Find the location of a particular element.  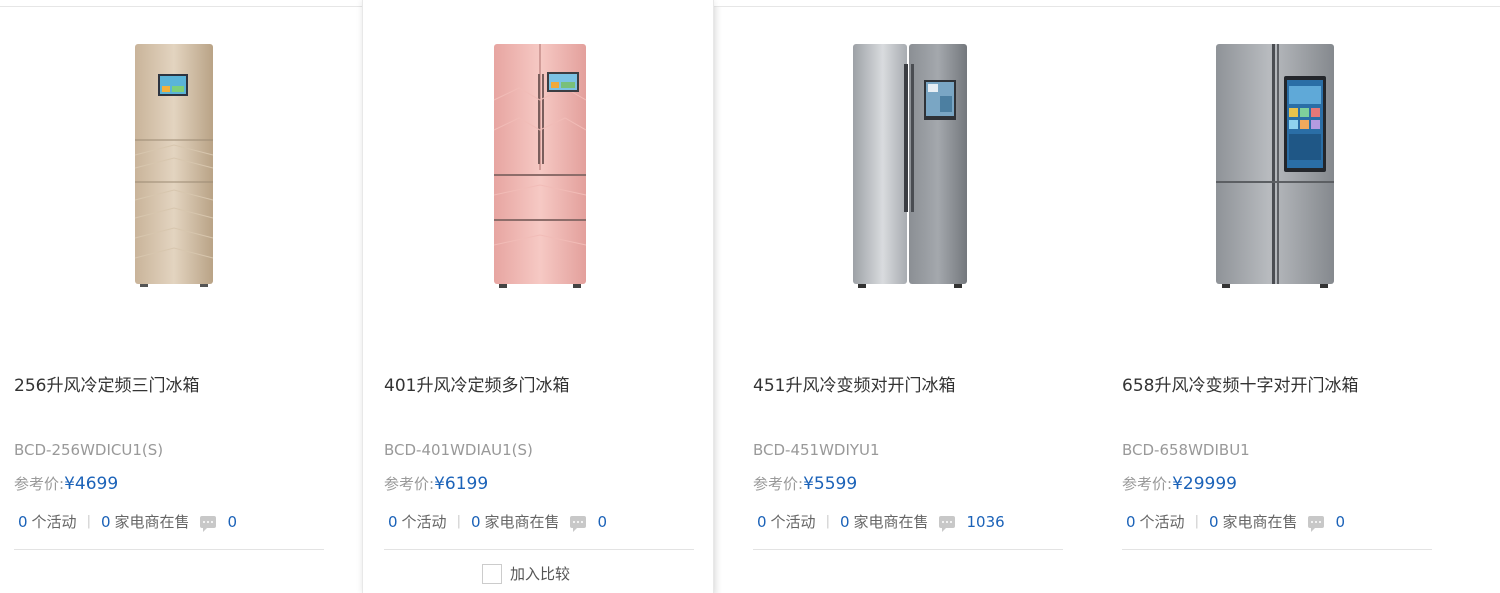

price-value: ¥29999 is located at coordinates (1204, 484).